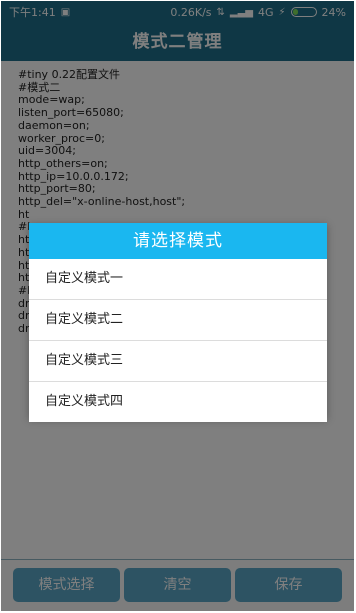 Image resolution: width=356 pixels, height=613 pixels. Describe the element at coordinates (178, 402) in the screenshot. I see `dialog-option-mode-4: 自定义模式四` at that location.